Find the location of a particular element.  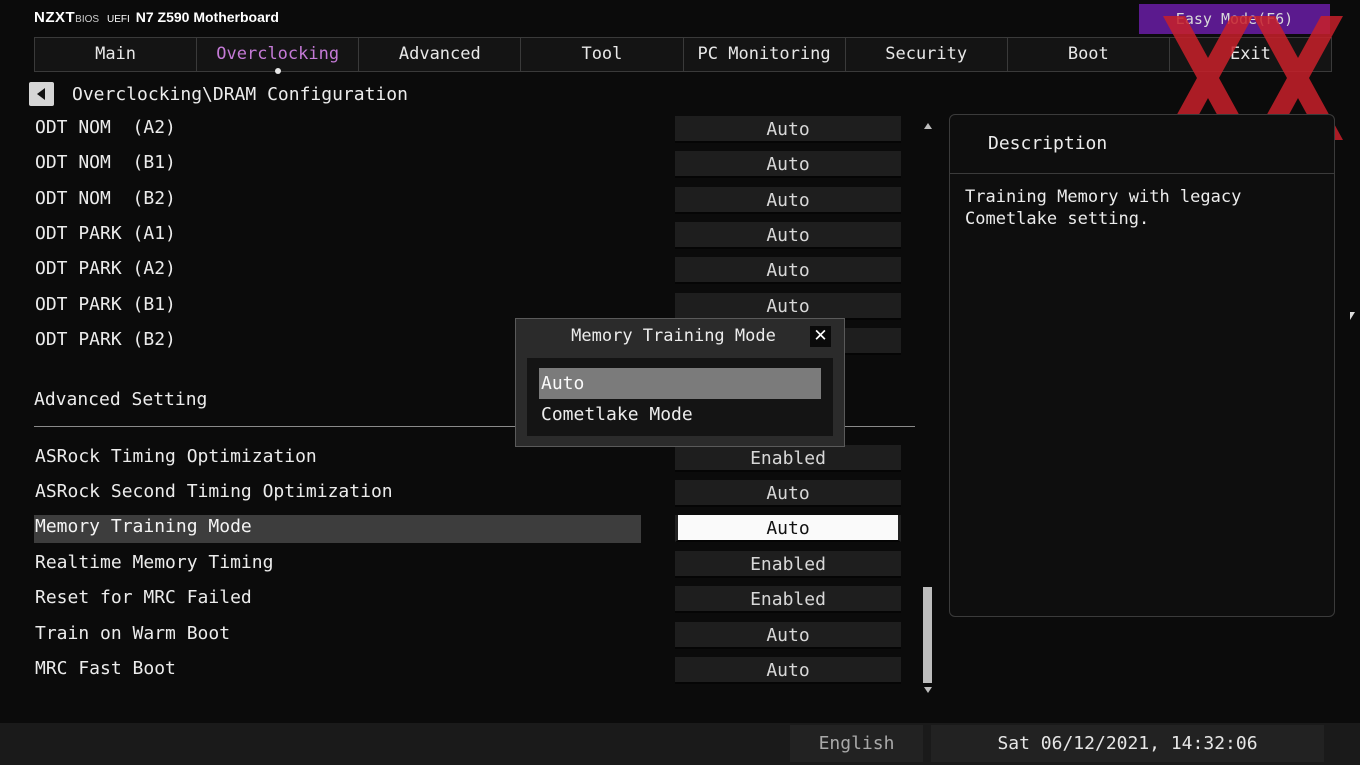

setting-label: Reset for MRC Failed is located at coordinates (143, 597).